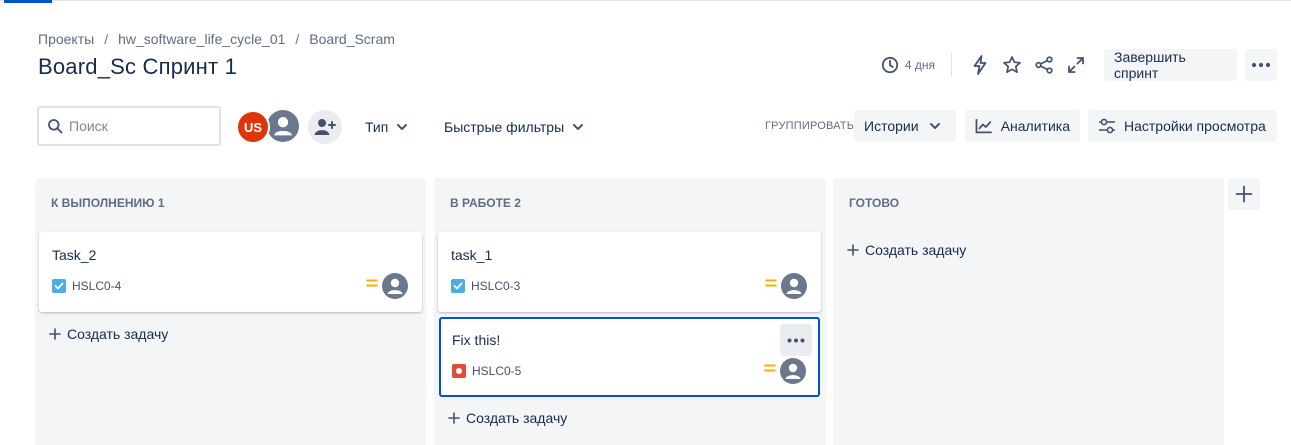 This screenshot has width=1291, height=445. I want to click on add-user-icon, so click(325, 127).